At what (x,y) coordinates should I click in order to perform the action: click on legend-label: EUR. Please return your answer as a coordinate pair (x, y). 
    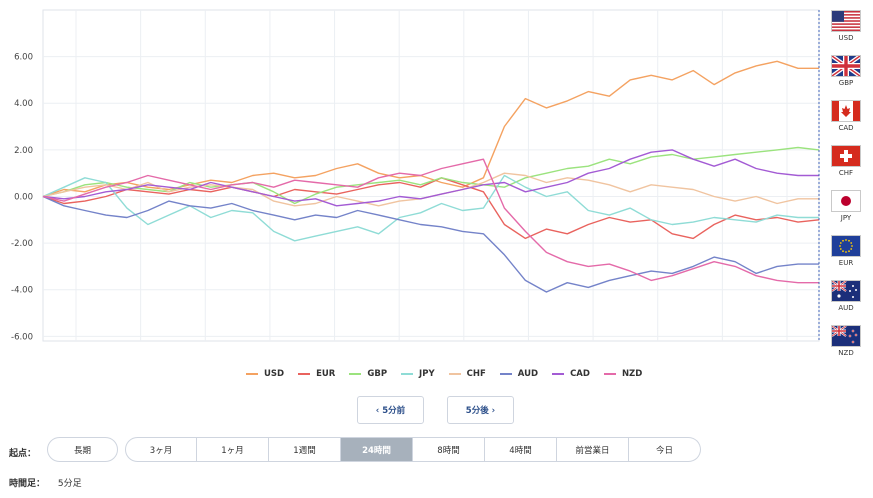
    Looking at the image, I should click on (326, 374).